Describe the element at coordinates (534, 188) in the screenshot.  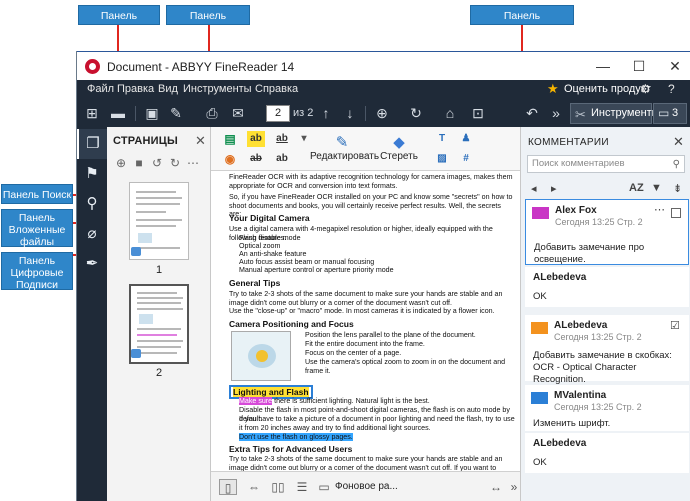
I see `previous-comment-icon: ◂` at that location.